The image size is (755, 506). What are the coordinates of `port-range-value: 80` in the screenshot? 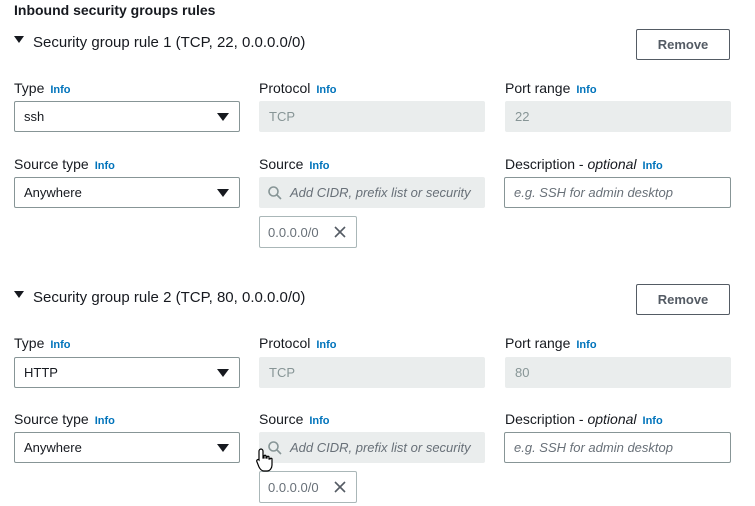 It's located at (522, 372).